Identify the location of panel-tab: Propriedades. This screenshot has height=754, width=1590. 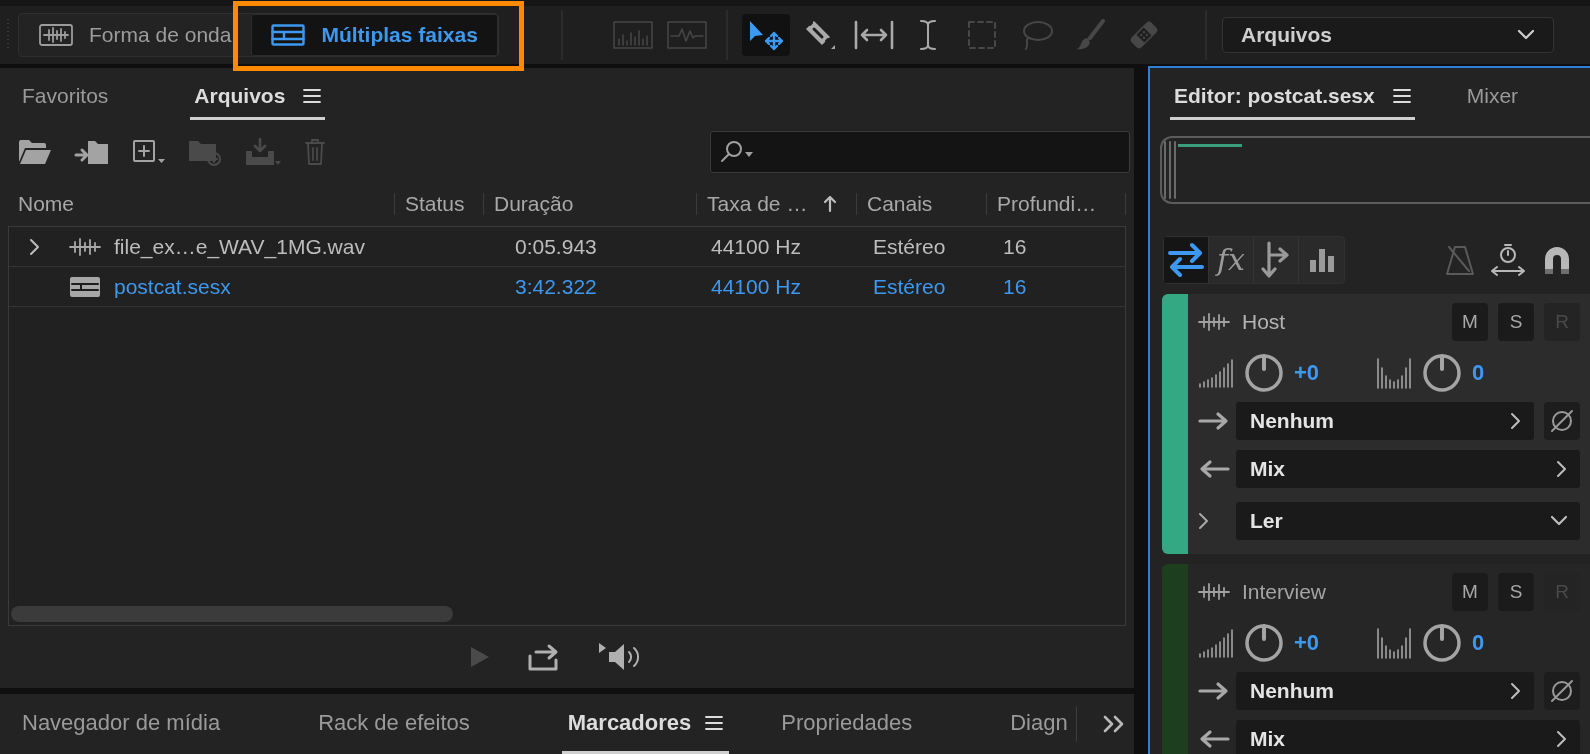
(847, 724).